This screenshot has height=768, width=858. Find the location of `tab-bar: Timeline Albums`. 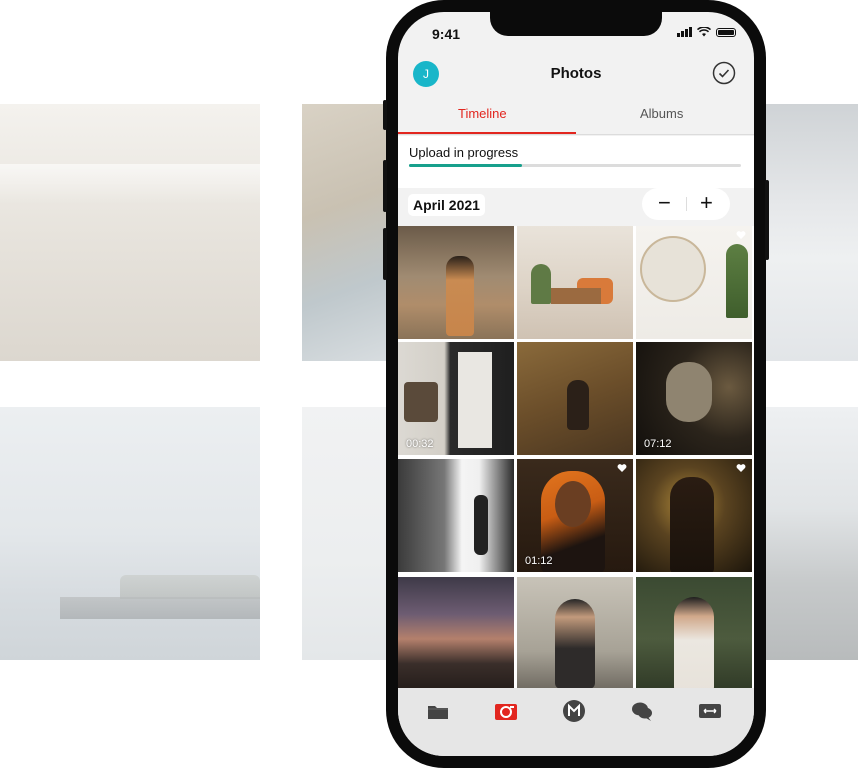

tab-bar: Timeline Albums is located at coordinates (576, 117).